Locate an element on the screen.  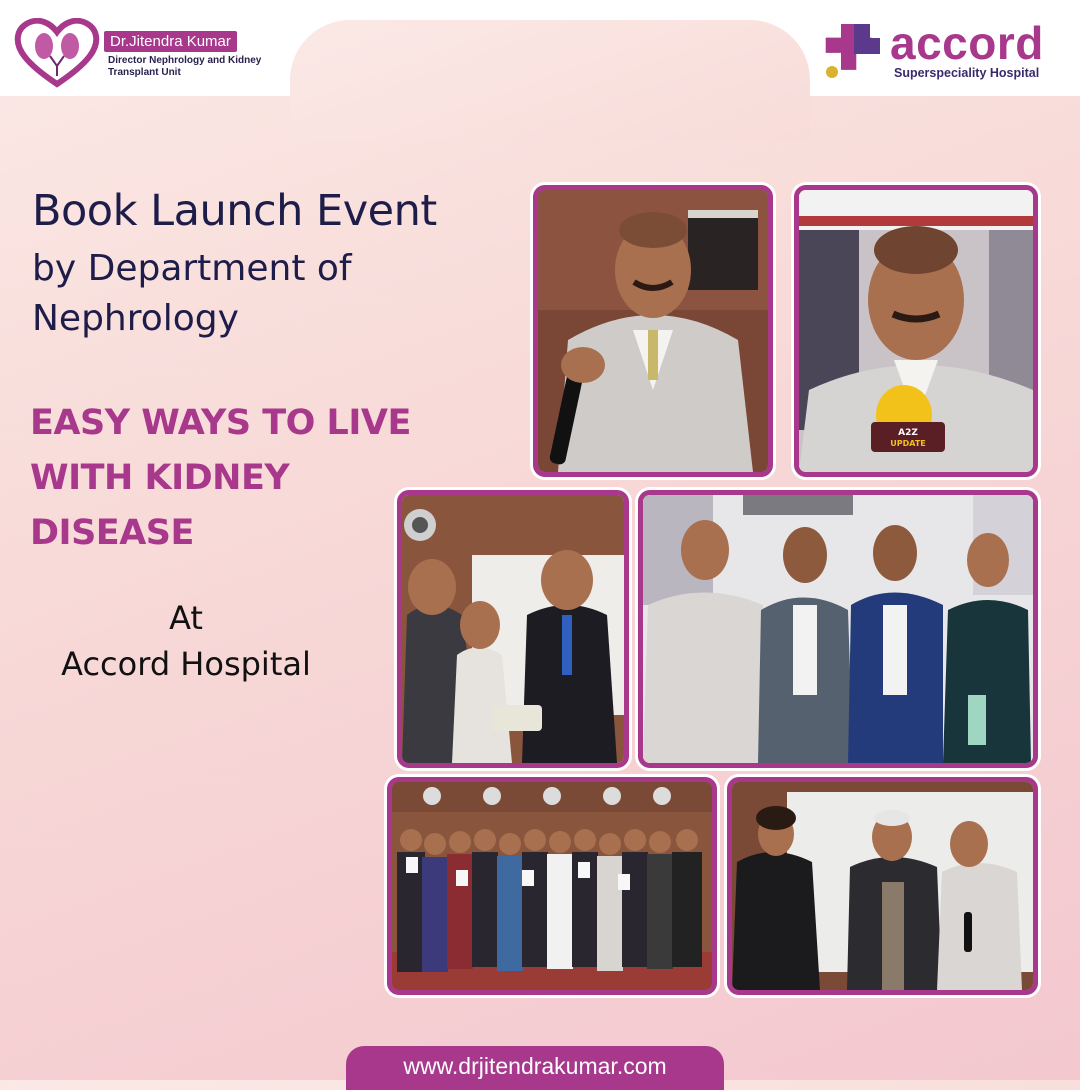
hospital-name: accord is located at coordinates (967, 43).